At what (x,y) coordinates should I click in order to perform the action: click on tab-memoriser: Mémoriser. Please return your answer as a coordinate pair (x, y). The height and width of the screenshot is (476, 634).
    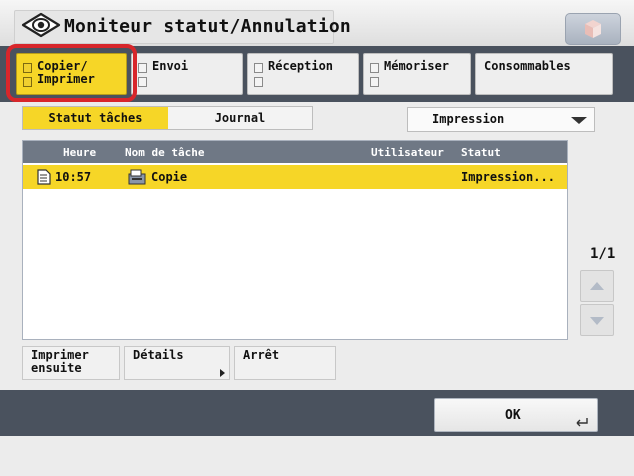
    Looking at the image, I should click on (417, 74).